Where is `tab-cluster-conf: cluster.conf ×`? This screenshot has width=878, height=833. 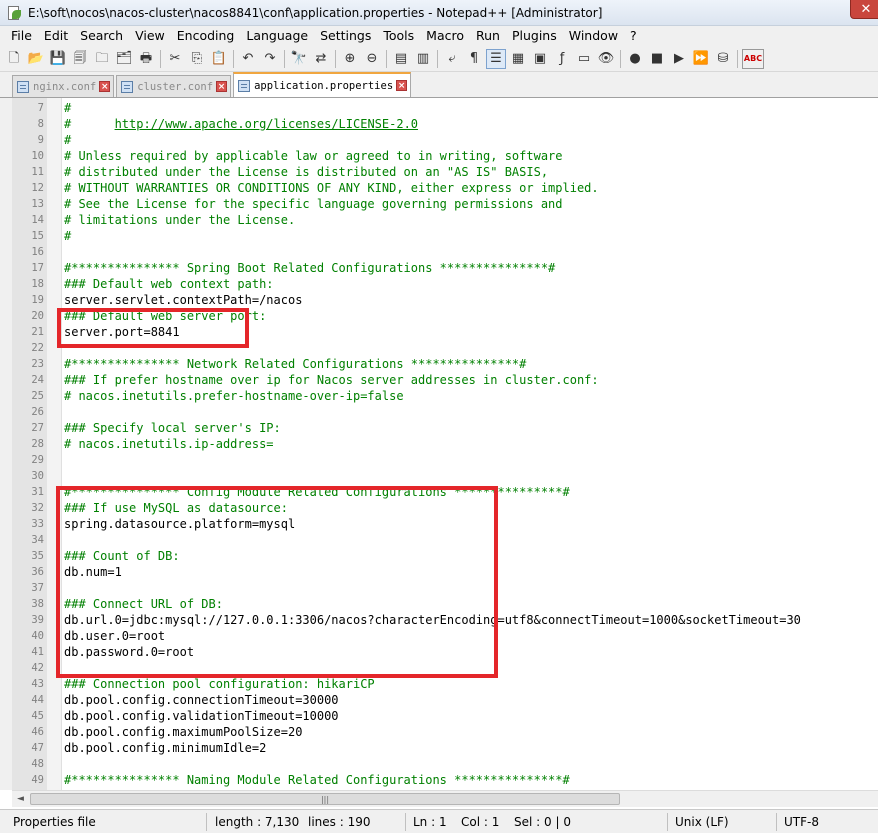
tab-cluster-conf: cluster.conf × is located at coordinates (174, 86).